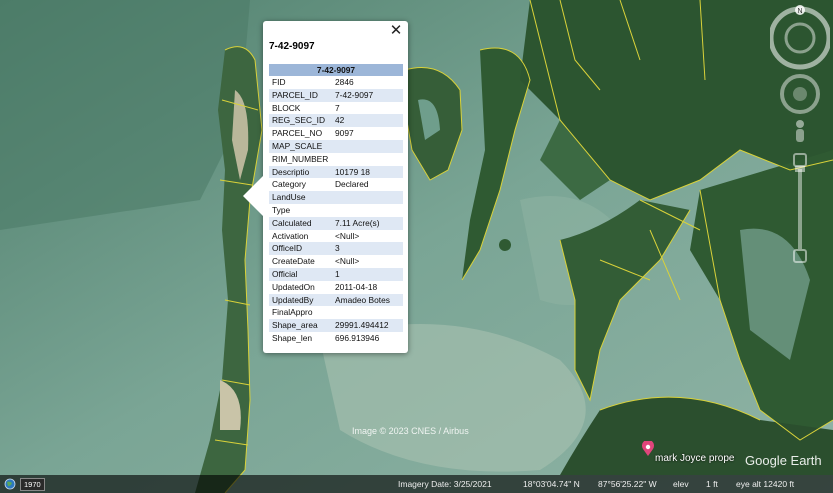 Image resolution: width=833 pixels, height=493 pixels. What do you see at coordinates (765, 484) in the screenshot?
I see `eye-altitude: eye alt 12420 ft` at bounding box center [765, 484].